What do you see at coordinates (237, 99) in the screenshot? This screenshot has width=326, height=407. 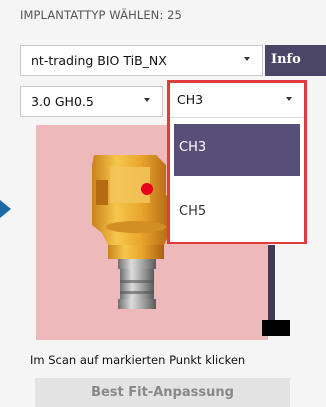 I see `variant-select: CH3` at bounding box center [237, 99].